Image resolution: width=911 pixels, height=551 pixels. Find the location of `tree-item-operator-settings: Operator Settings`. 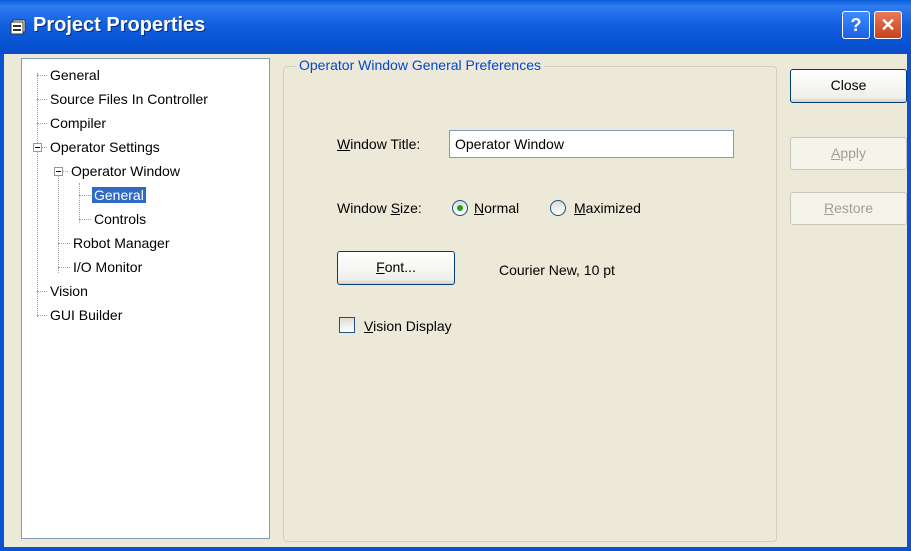

tree-item-operator-settings: Operator Settings is located at coordinates (105, 147).